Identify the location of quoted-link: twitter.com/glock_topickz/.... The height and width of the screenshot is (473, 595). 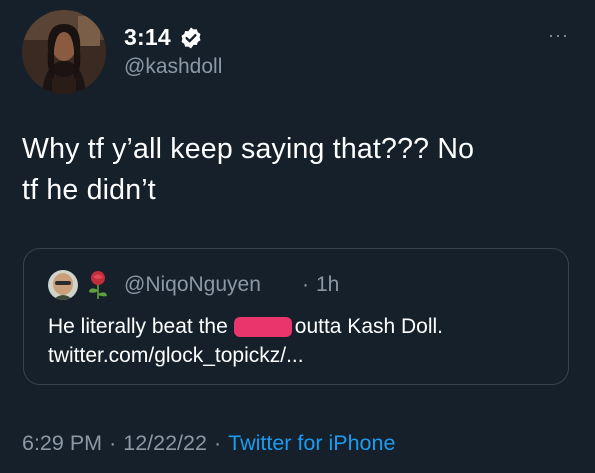
(176, 356).